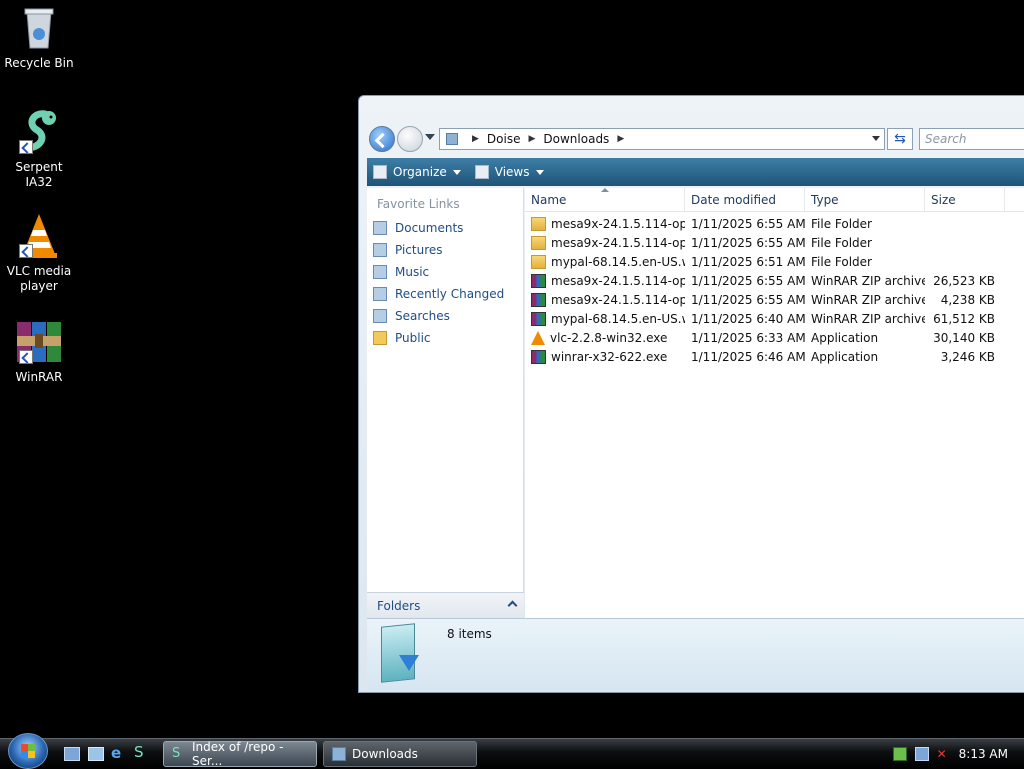 The height and width of the screenshot is (769, 1024). What do you see at coordinates (142, 752) in the screenshot?
I see `serpent-quicklaunch-icon: S` at bounding box center [142, 752].